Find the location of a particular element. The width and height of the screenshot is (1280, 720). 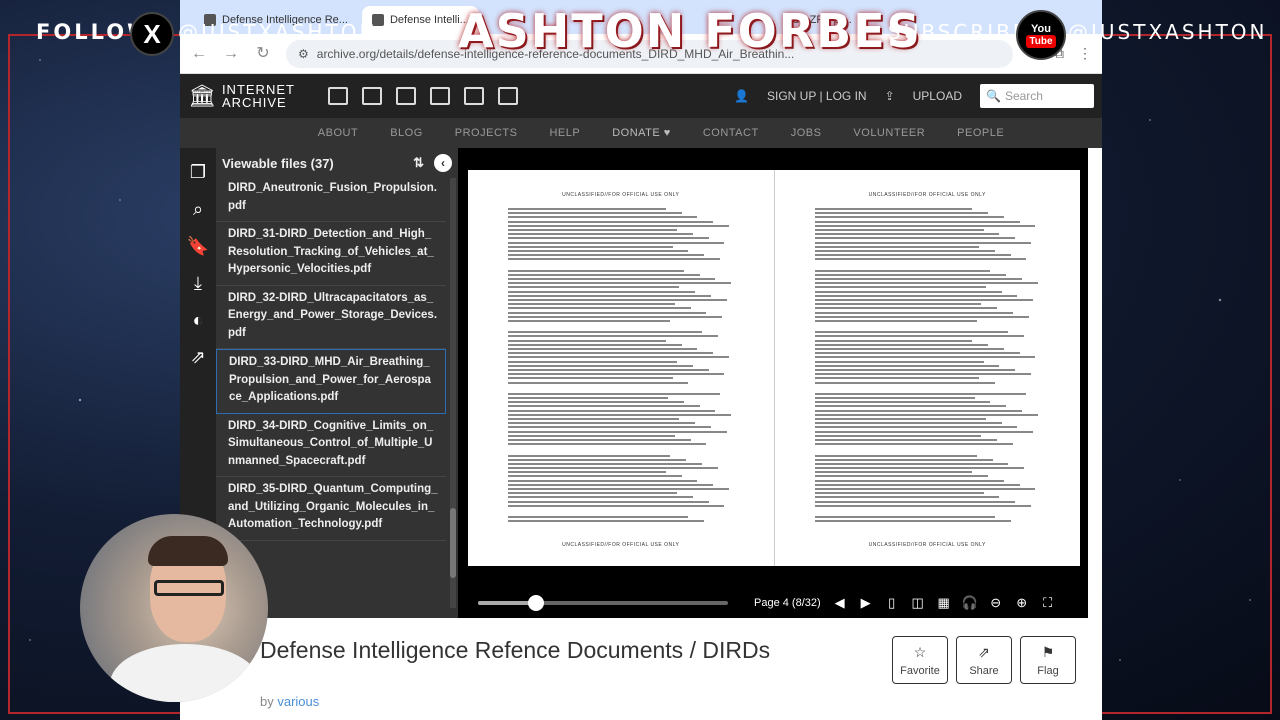

upload-link: UPLOAD is located at coordinates (937, 96).